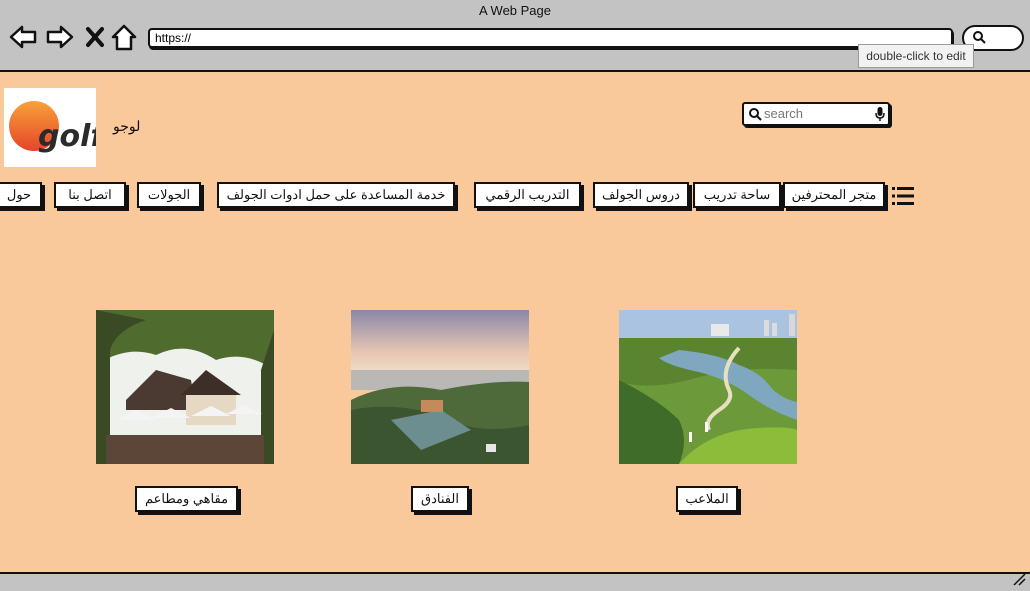  What do you see at coordinates (903, 196) in the screenshot?
I see `menu-icon` at bounding box center [903, 196].